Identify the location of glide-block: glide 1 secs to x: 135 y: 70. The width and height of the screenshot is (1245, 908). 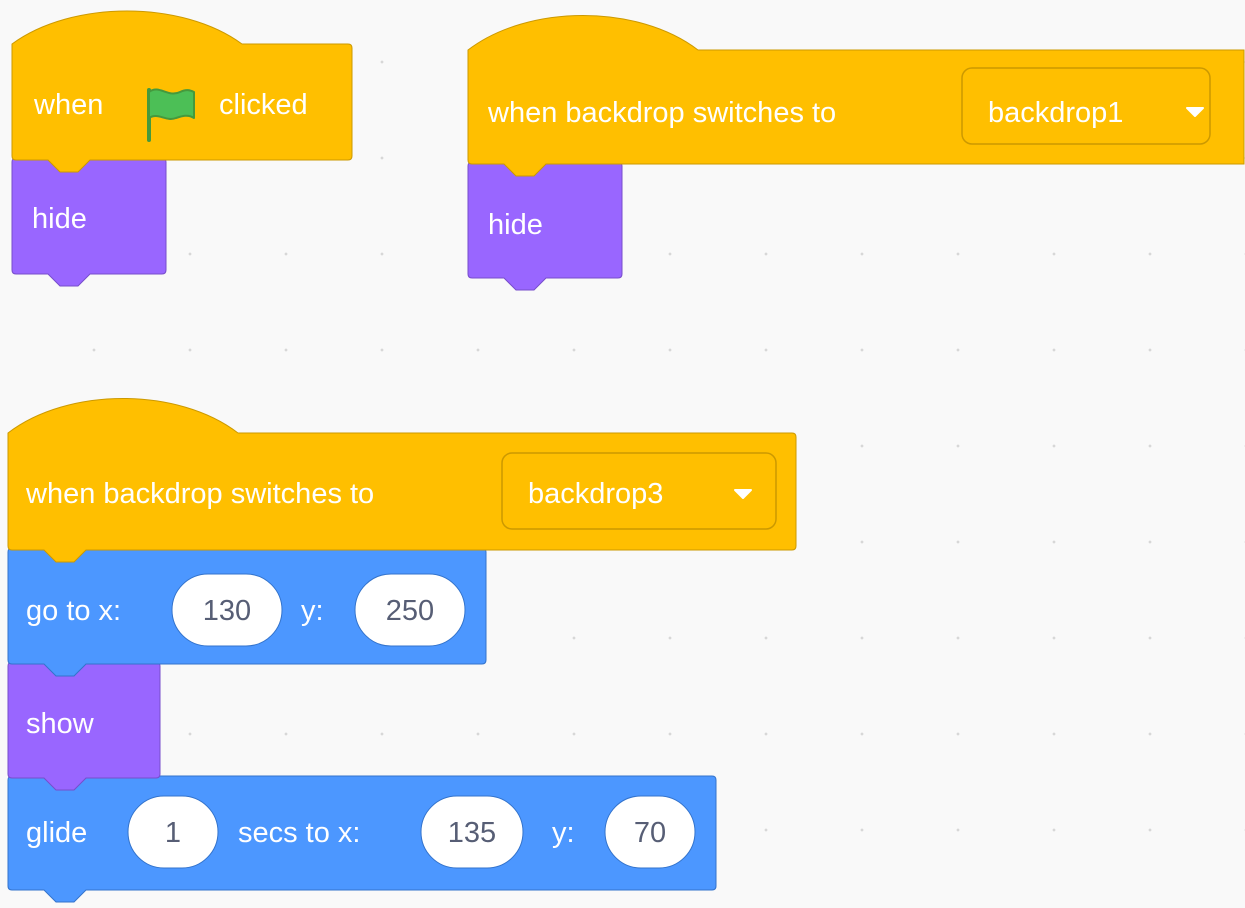
(362, 839).